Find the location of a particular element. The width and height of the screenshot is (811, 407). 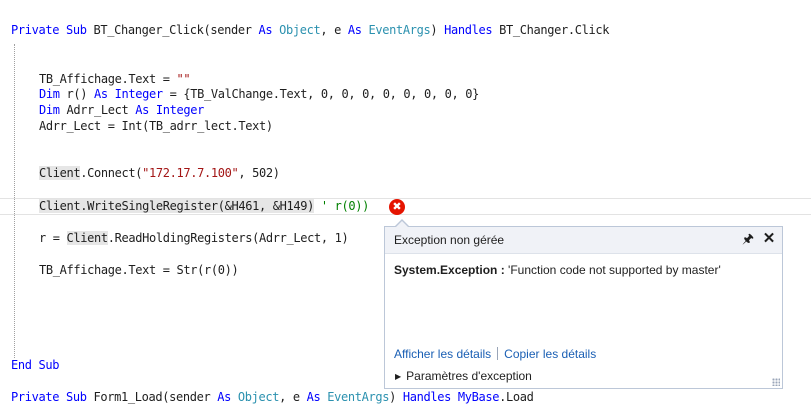

code-text: TB_Affichage.Text = is located at coordinates (108, 79).